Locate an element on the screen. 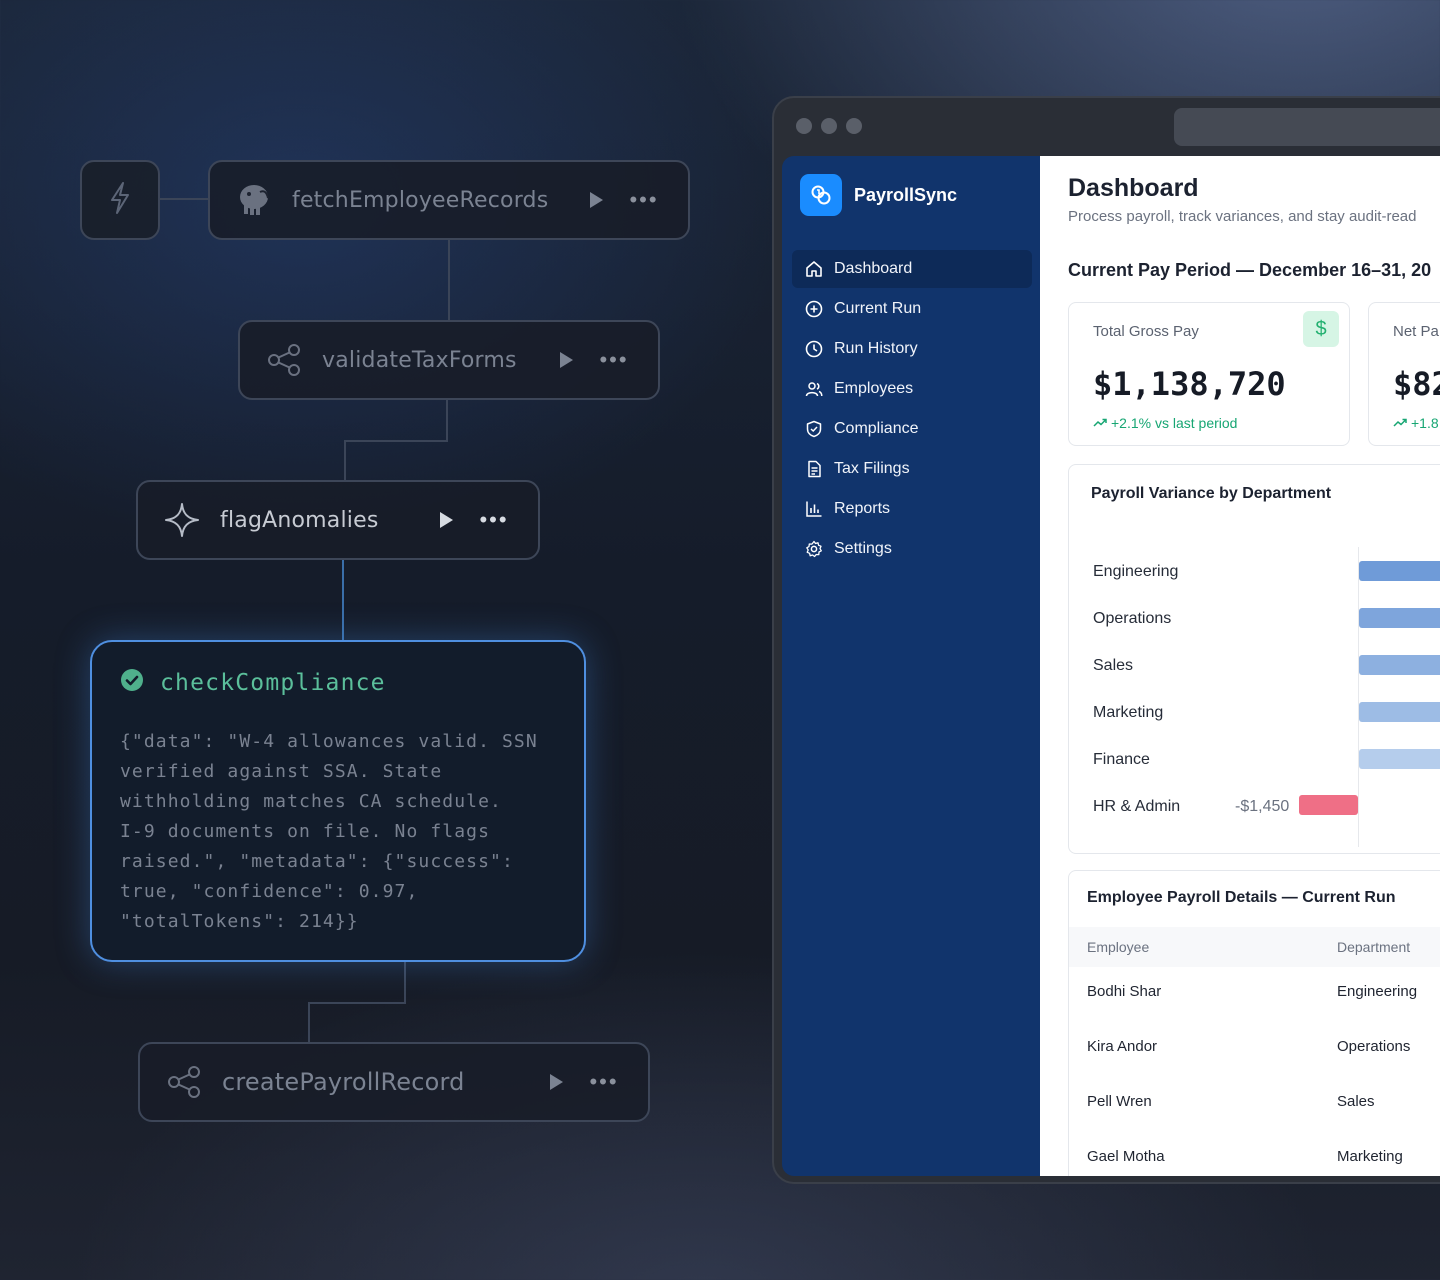 The height and width of the screenshot is (1280, 1440). sidebar-item-run-history: Run History is located at coordinates (912, 349).